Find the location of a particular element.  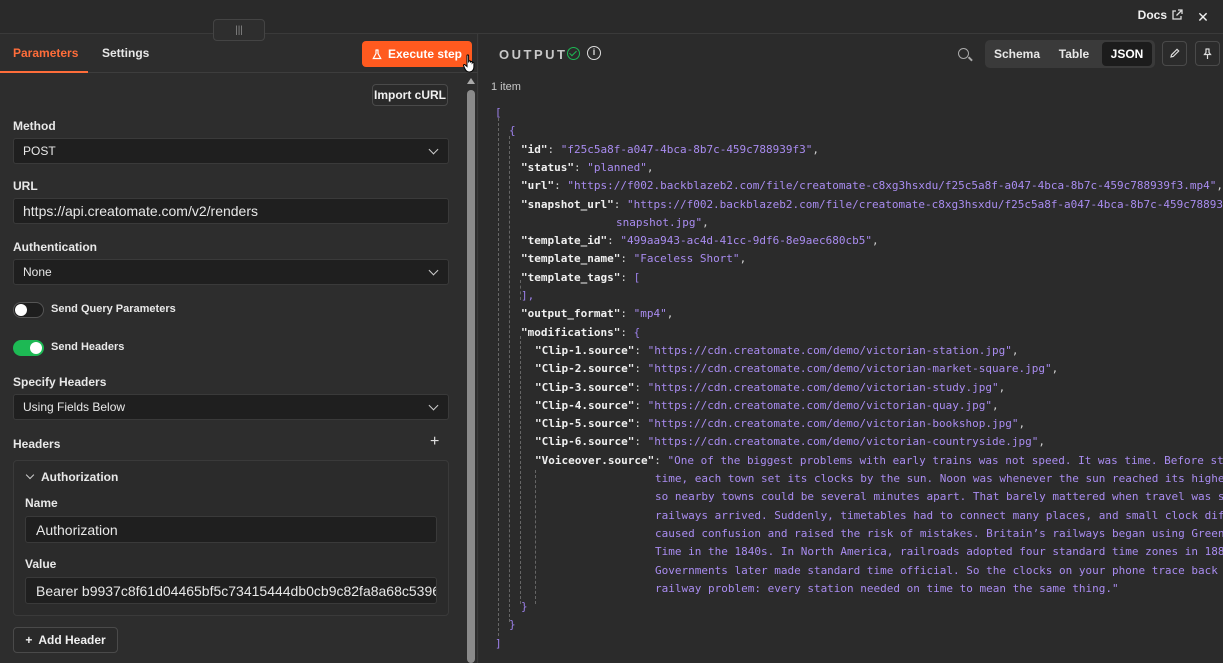

close-icon: ✕ is located at coordinates (1203, 17).